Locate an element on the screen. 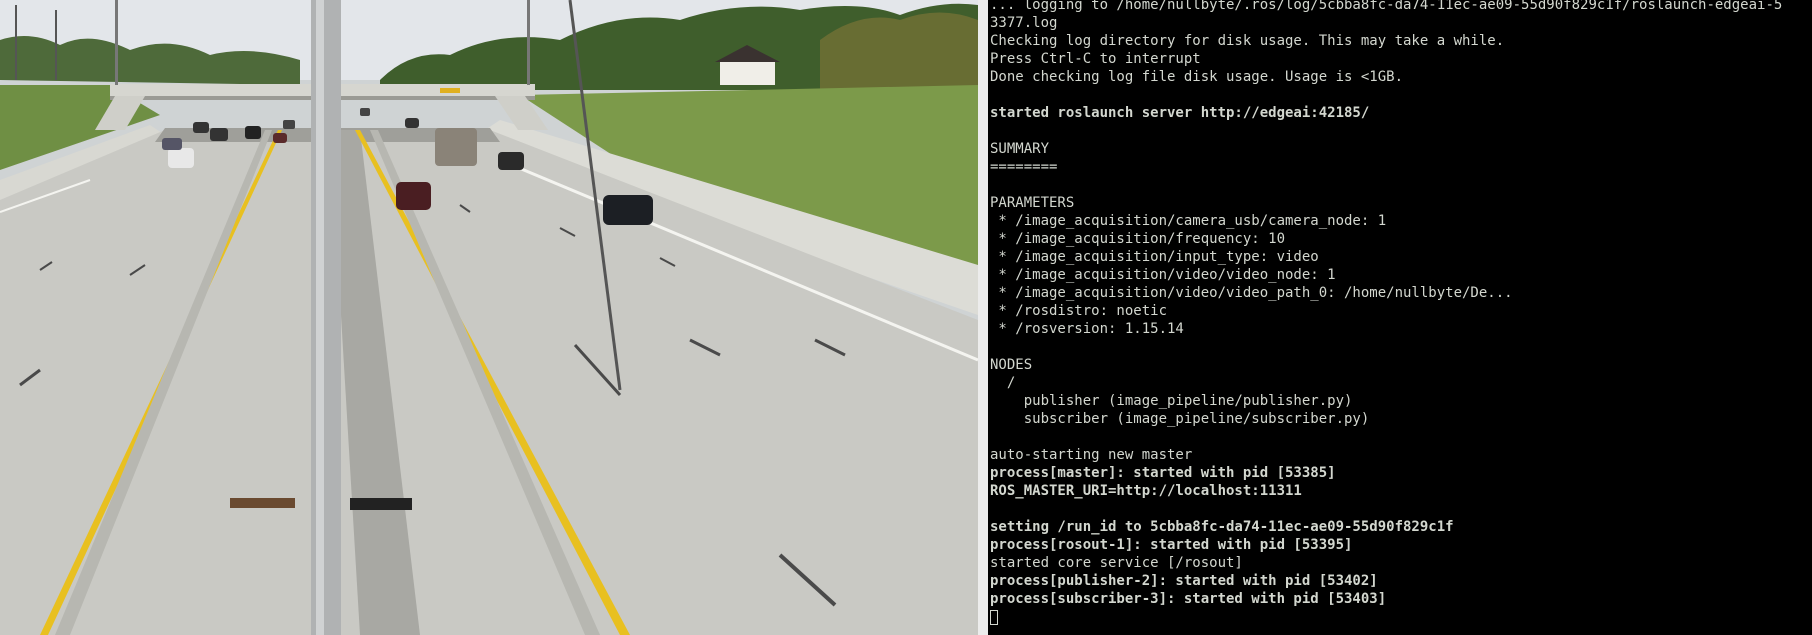 This screenshot has width=1812, height=635. window-divider is located at coordinates (983, 317).